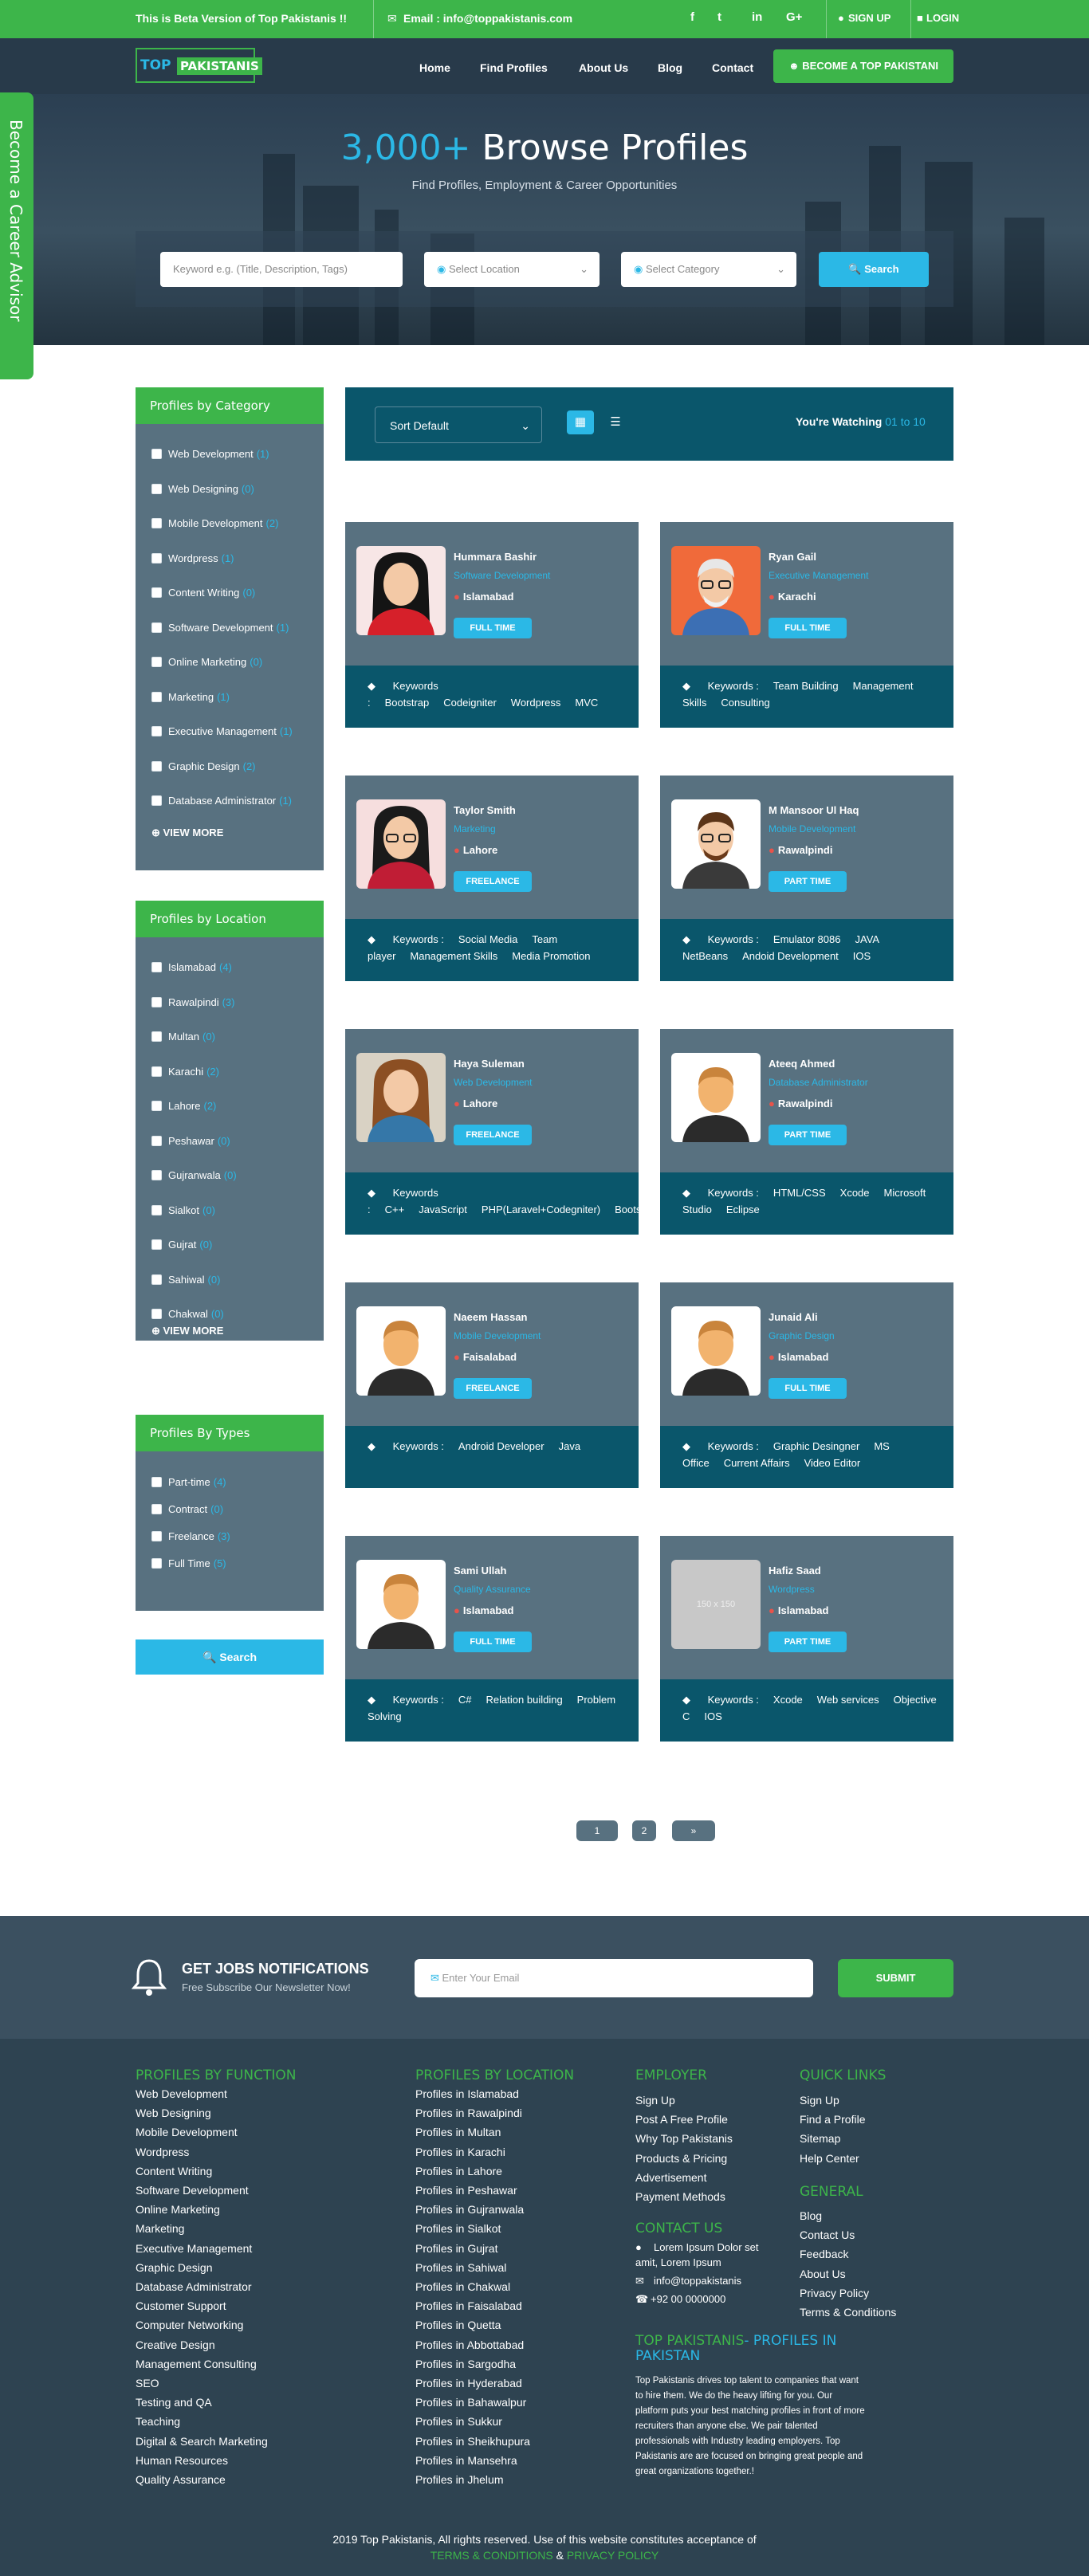 The image size is (1089, 2576). What do you see at coordinates (458, 2228) in the screenshot?
I see `footer-location-link: Profiles in Sialkot` at bounding box center [458, 2228].